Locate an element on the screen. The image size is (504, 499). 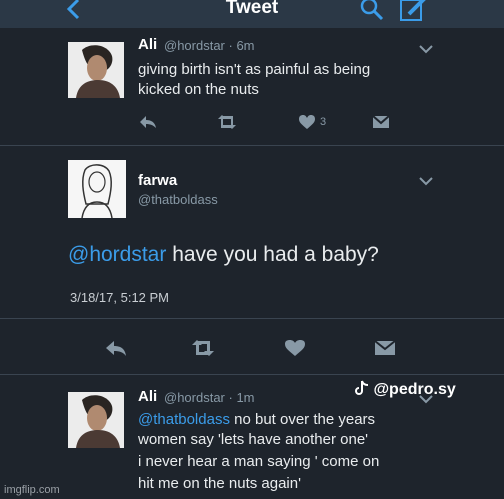
mention-link: @hordstar is located at coordinates (117, 254).